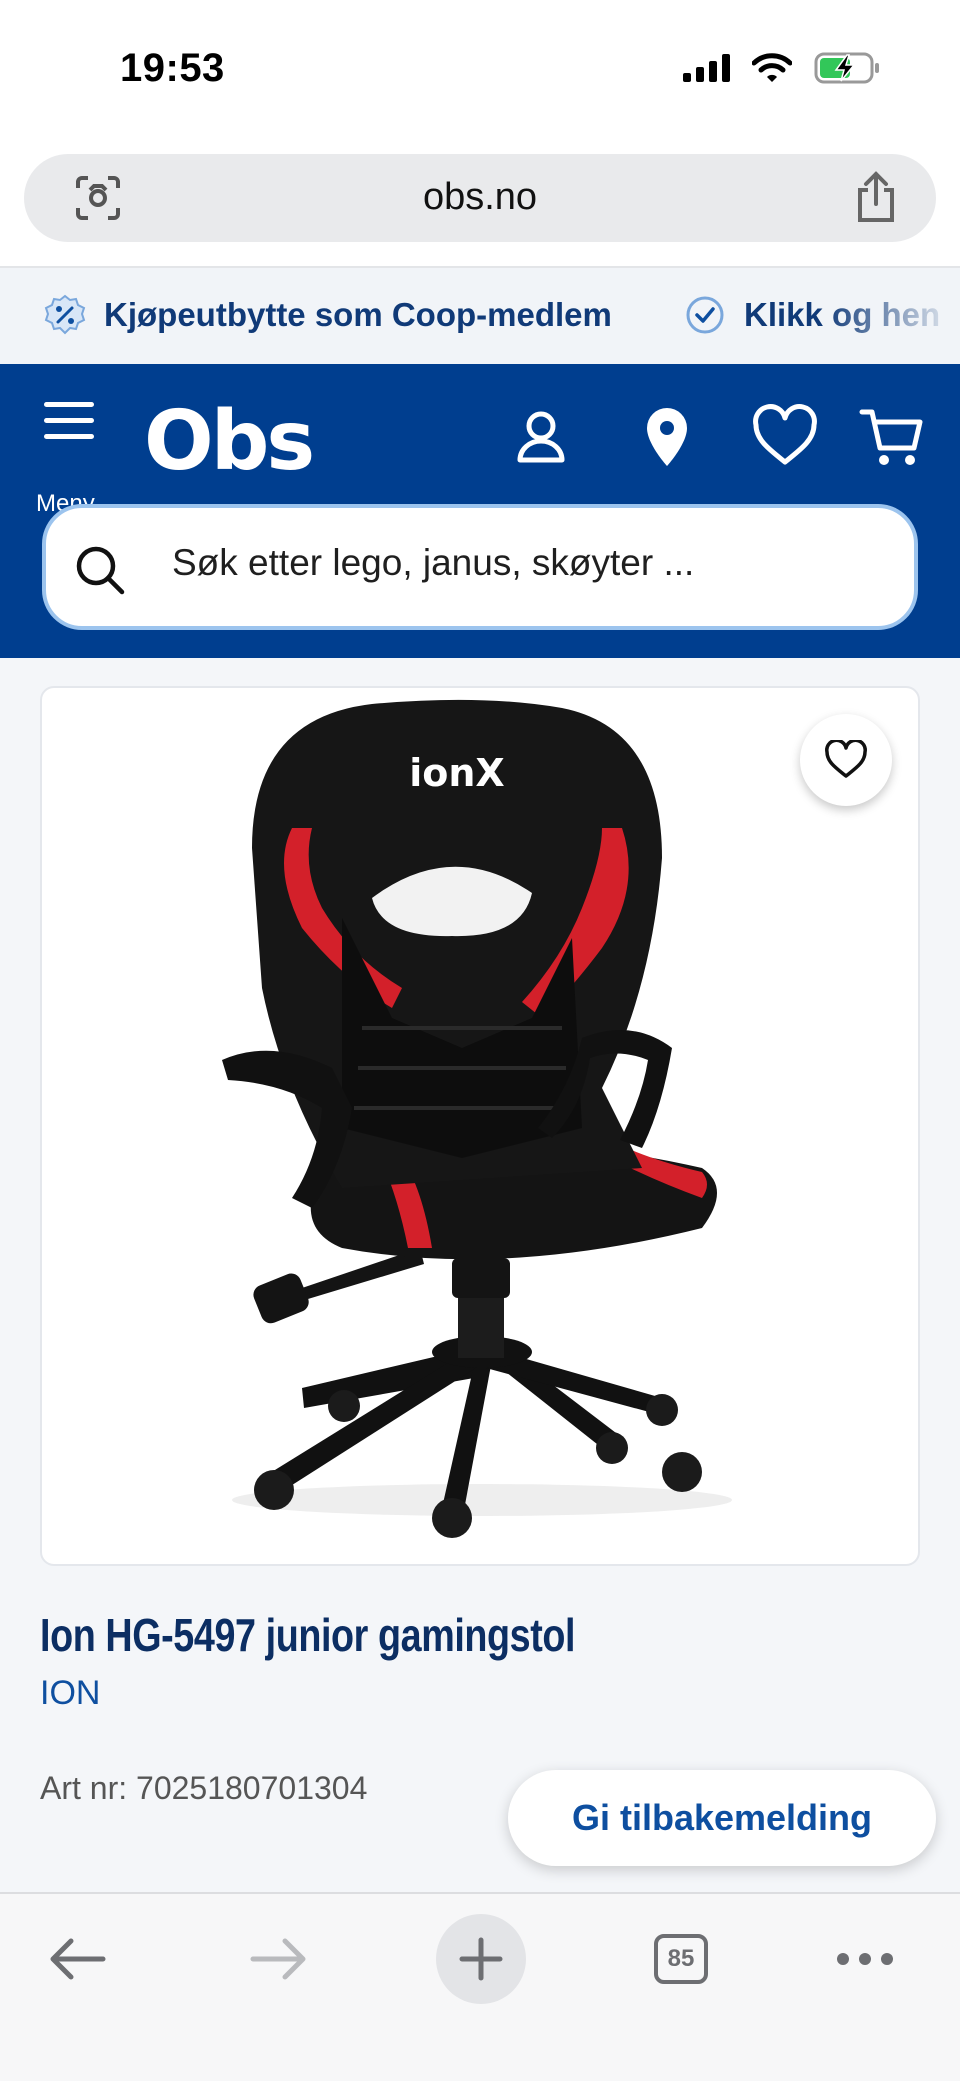 The height and width of the screenshot is (2081, 960). I want to click on promo-item-click-collect: Klikk og hen, so click(812, 315).